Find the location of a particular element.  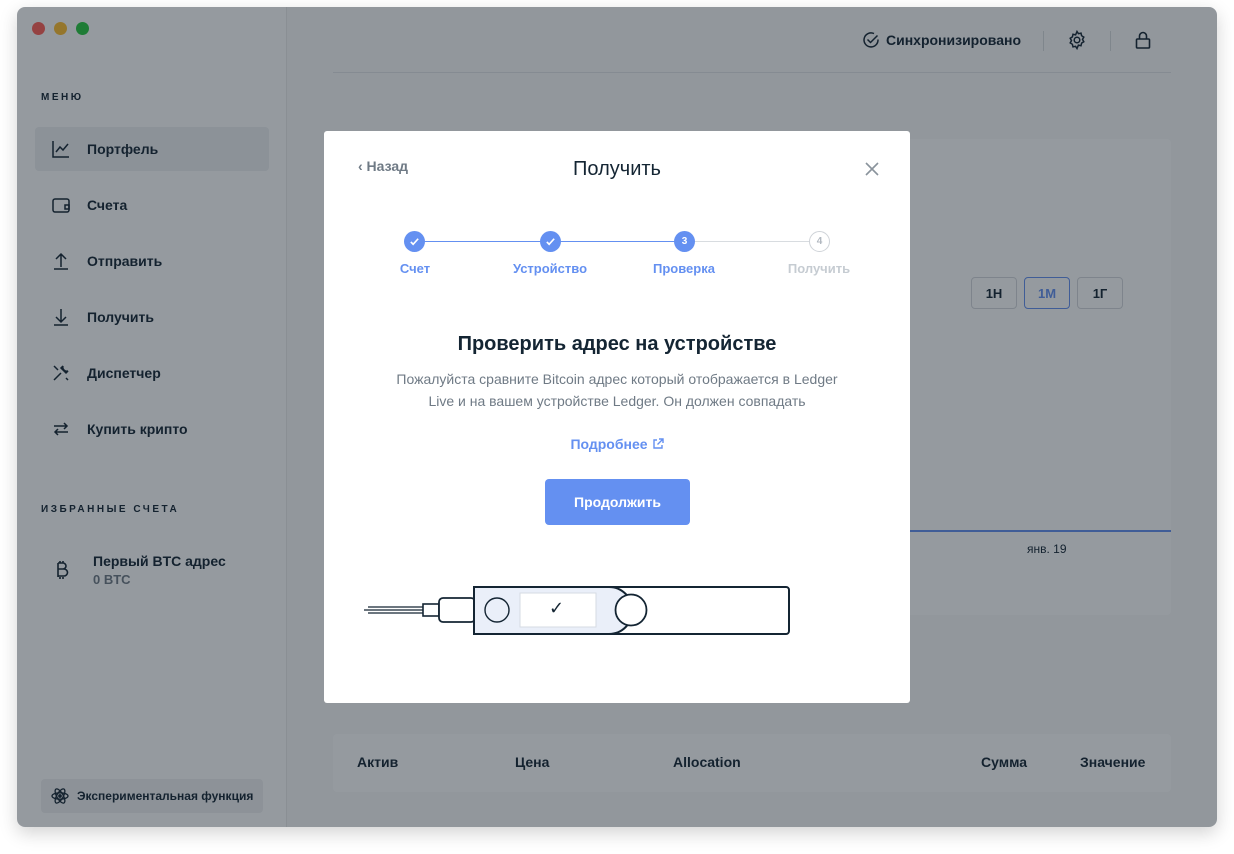

modal-heading: Проверить адрес на устройстве is located at coordinates (617, 344).